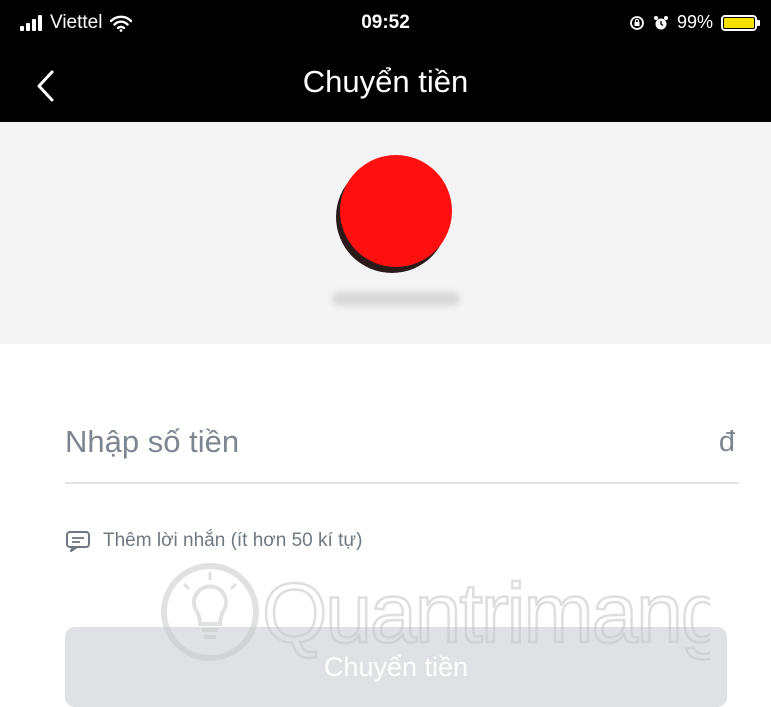 The width and height of the screenshot is (771, 707). I want to click on page-title: Chuyển tiền, so click(385, 81).